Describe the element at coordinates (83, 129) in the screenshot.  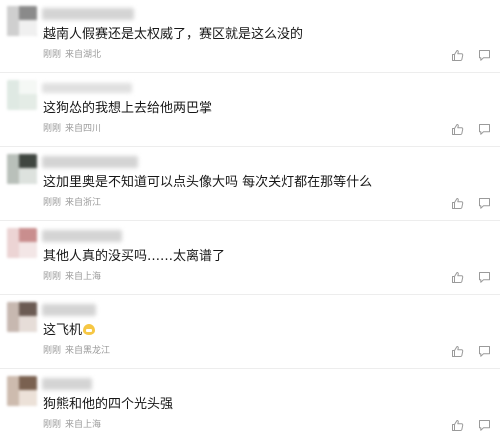
I see `comment-location: 来自四川` at that location.